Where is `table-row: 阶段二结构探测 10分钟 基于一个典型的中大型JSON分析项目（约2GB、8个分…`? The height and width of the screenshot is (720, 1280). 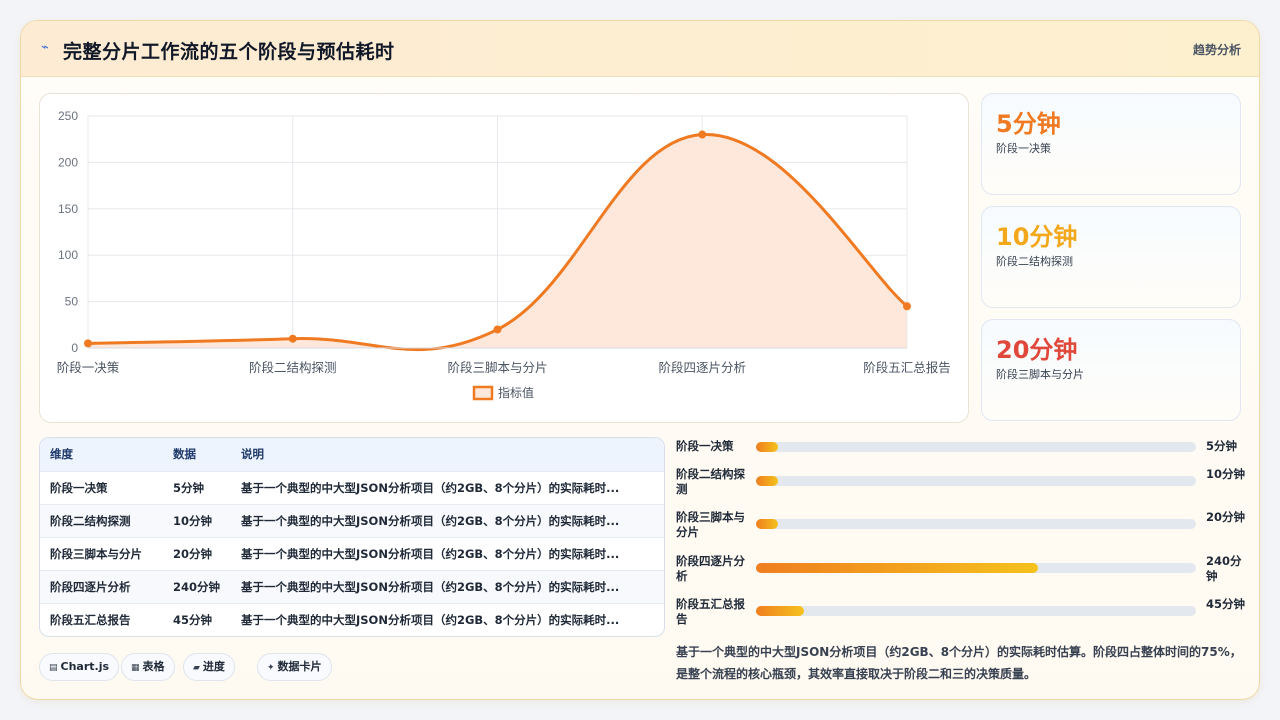
table-row: 阶段二结构探测 10分钟 基于一个典型的中大型JSON分析项目（约2GB、8个分… is located at coordinates (352, 520).